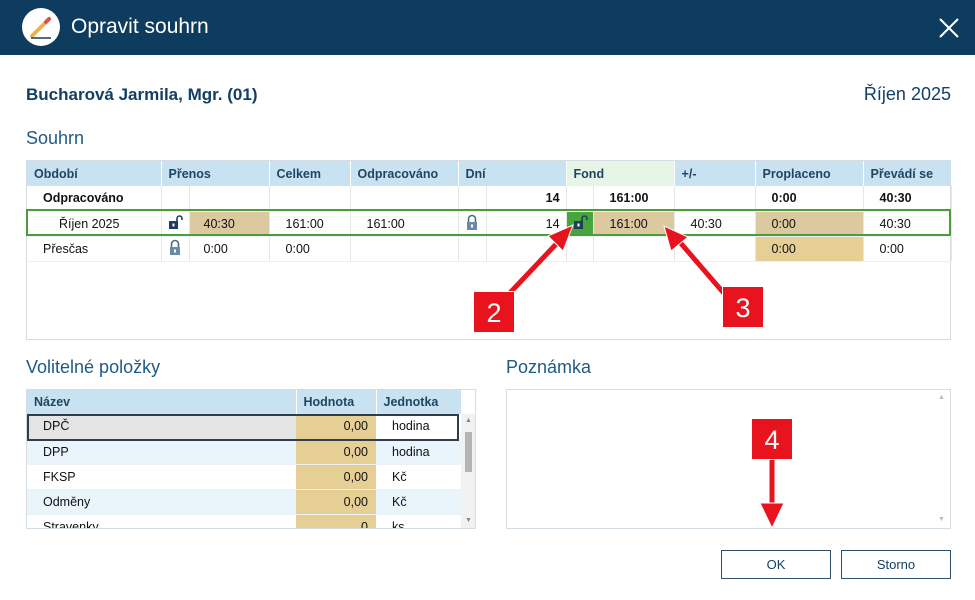 The image size is (975, 600). I want to click on celkem-cell: 0:00, so click(310, 249).